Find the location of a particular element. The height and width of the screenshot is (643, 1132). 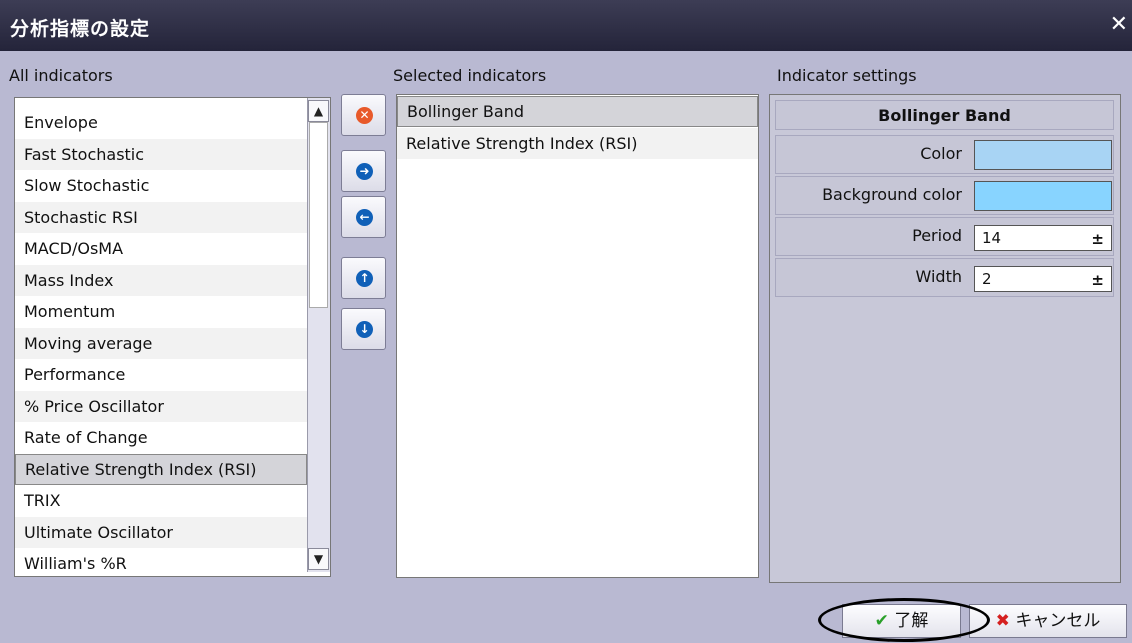

cross-icon: ✖ is located at coordinates (1002, 621).